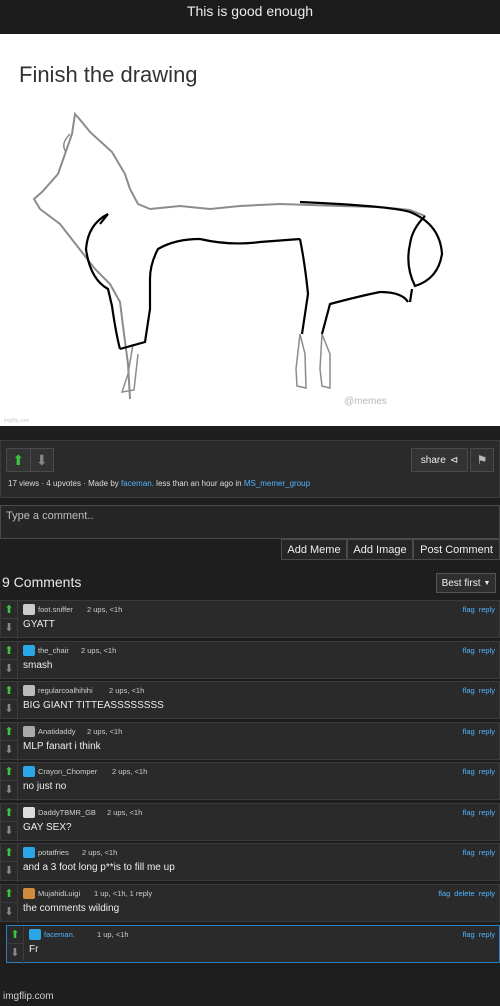 This screenshot has height=1006, width=500. Describe the element at coordinates (53, 852) in the screenshot. I see `comment-username: potatfries` at that location.